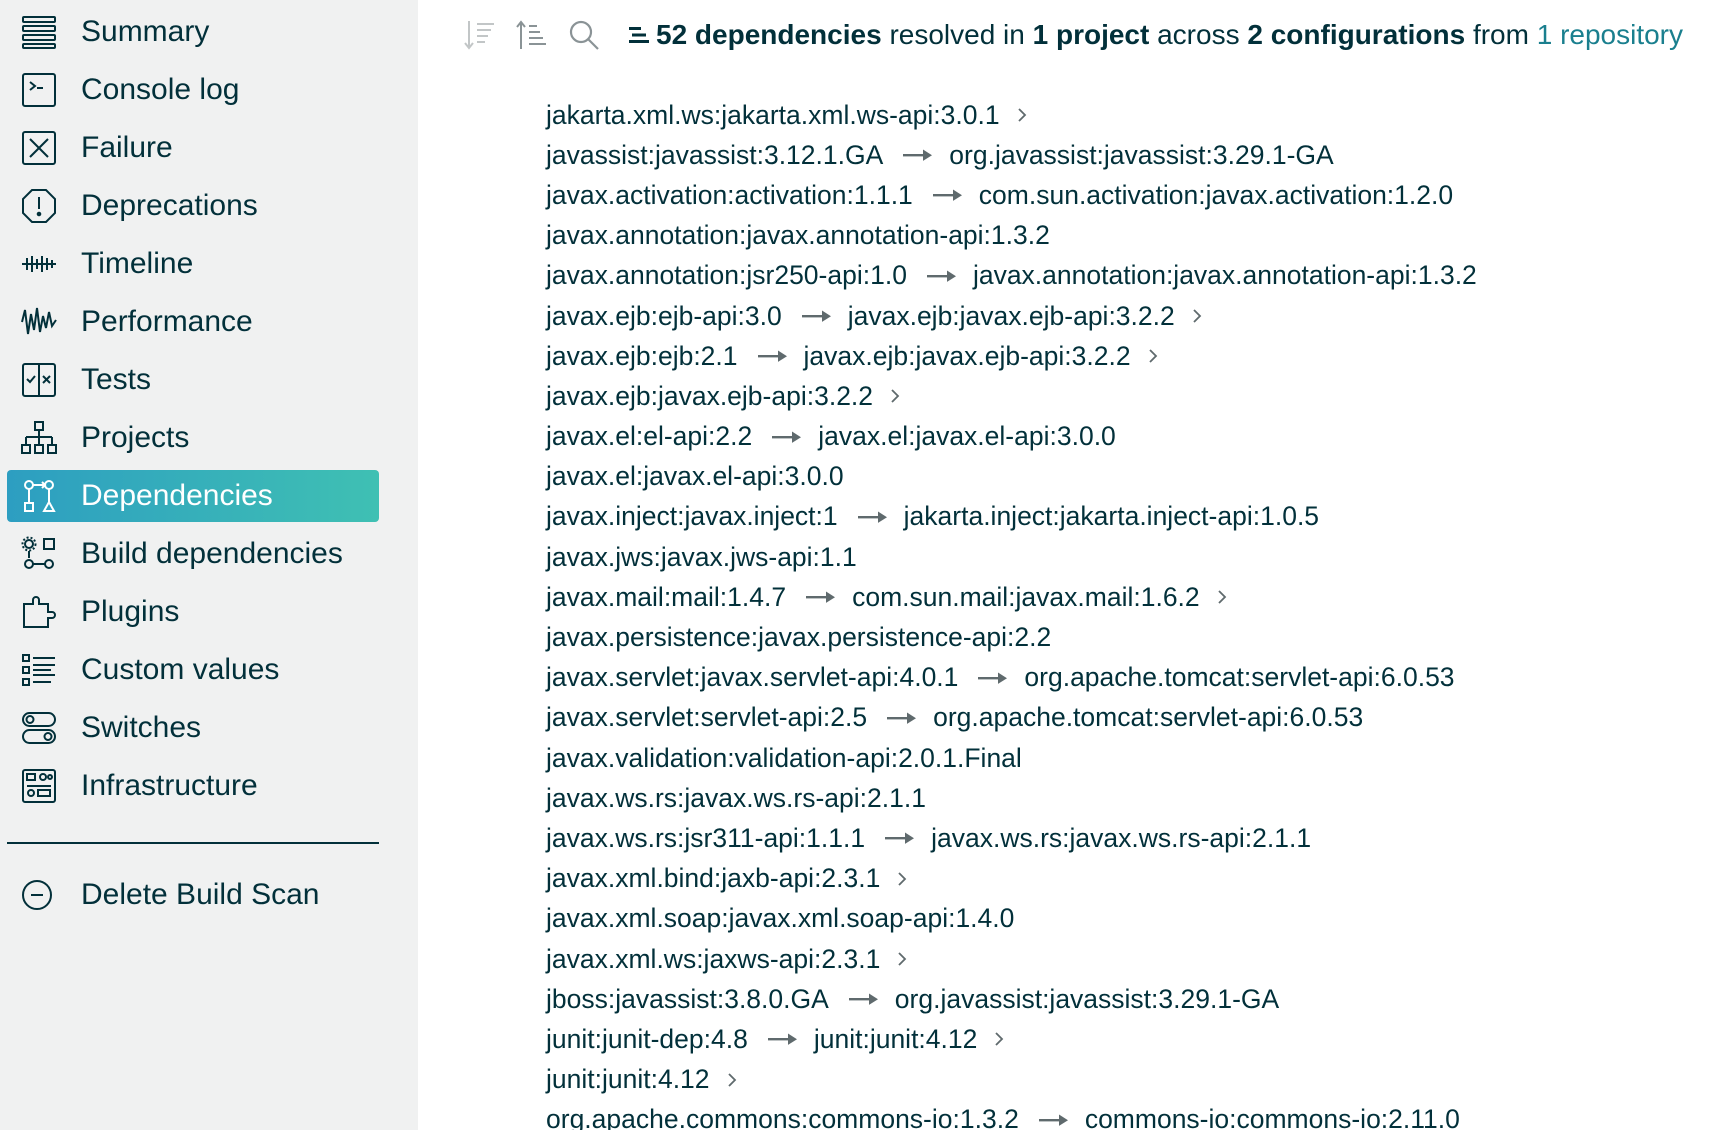  Describe the element at coordinates (584, 35) in the screenshot. I see `search-icon` at that location.